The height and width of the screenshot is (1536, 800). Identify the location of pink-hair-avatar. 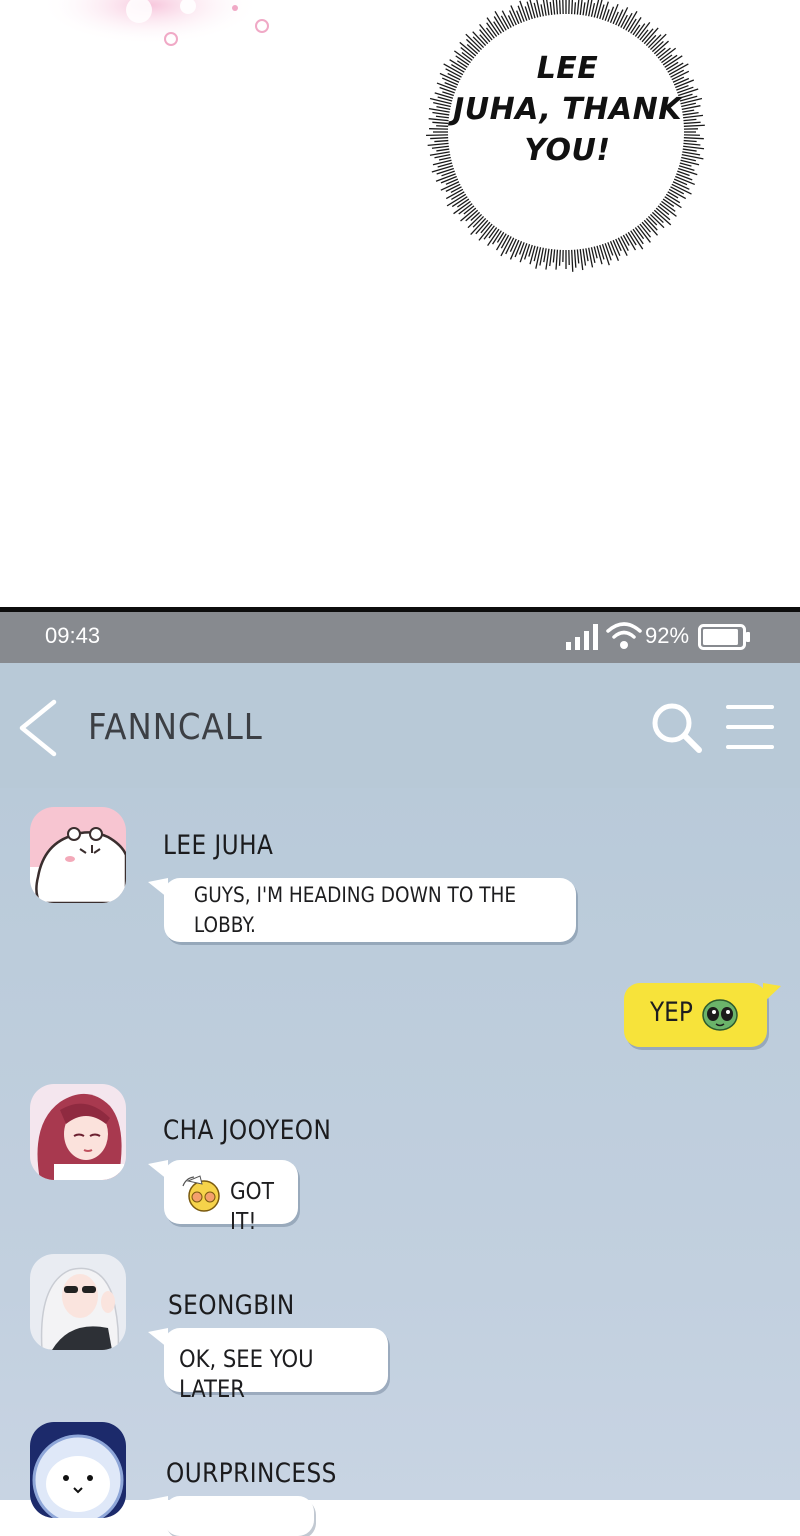
(78, 1132).